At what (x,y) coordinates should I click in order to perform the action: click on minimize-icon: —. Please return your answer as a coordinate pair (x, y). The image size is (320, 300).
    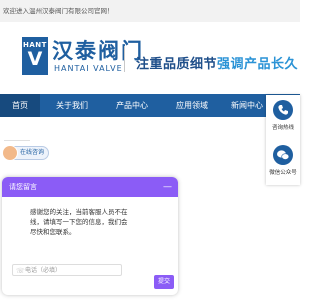
    Looking at the image, I should click on (167, 187).